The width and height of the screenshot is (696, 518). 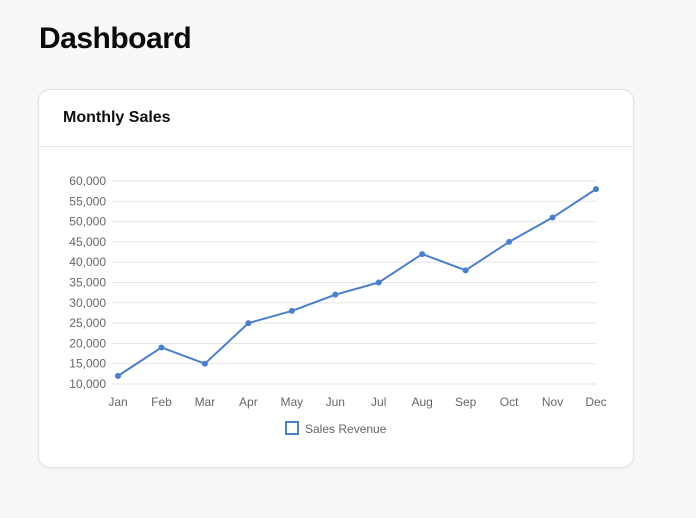 What do you see at coordinates (205, 402) in the screenshot?
I see `x-tick-label: Mar` at bounding box center [205, 402].